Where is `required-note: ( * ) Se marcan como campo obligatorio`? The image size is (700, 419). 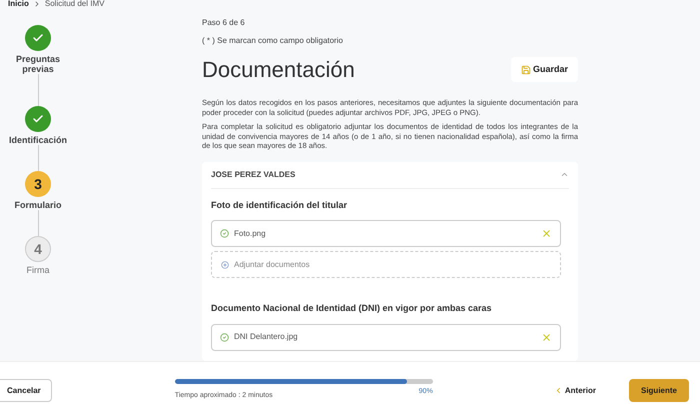 required-note: ( * ) Se marcan como campo obligatorio is located at coordinates (273, 41).